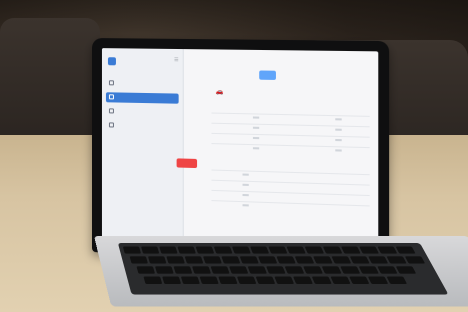 This screenshot has width=468, height=312. Describe the element at coordinates (111, 83) in the screenshot. I see `grid-icon` at that location.